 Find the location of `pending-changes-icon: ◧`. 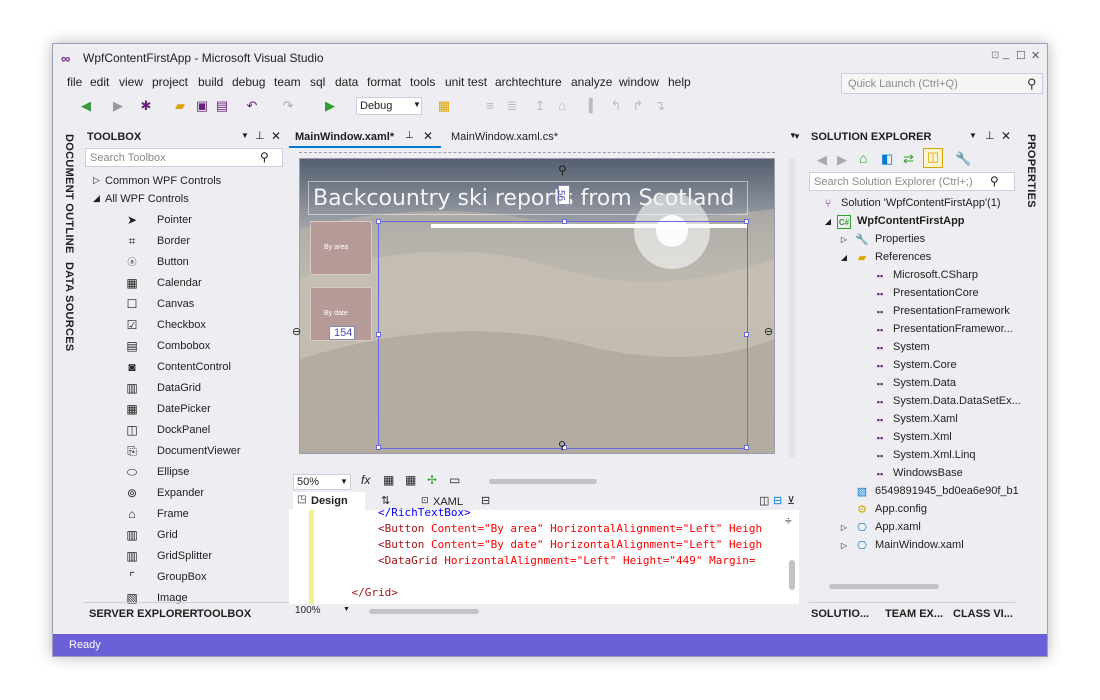

pending-changes-icon: ◧ is located at coordinates (887, 159).